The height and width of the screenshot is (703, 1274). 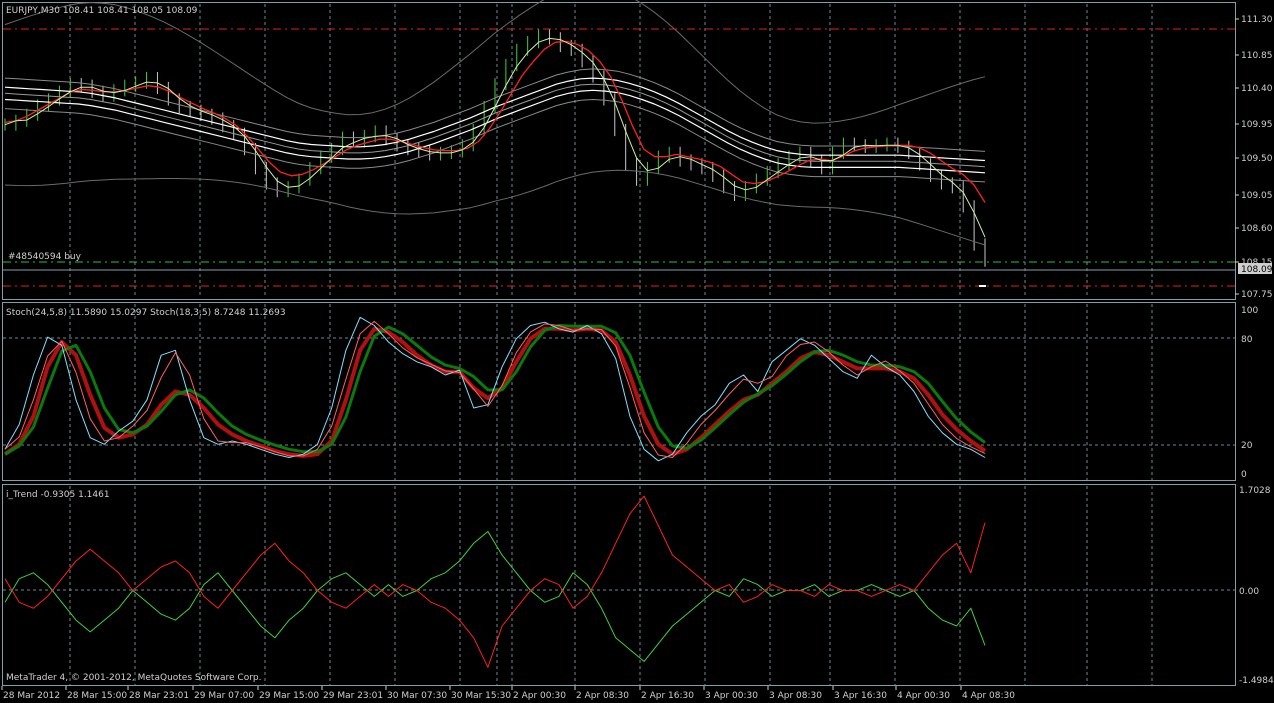 What do you see at coordinates (1257, 159) in the screenshot?
I see `price-tick-label: 109.50` at bounding box center [1257, 159].